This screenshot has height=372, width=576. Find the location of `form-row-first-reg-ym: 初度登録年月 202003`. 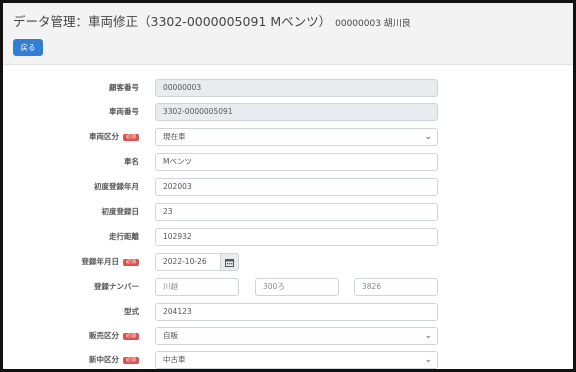

form-row-first-reg-ym: 初度登録年月 202003 is located at coordinates (288, 187).